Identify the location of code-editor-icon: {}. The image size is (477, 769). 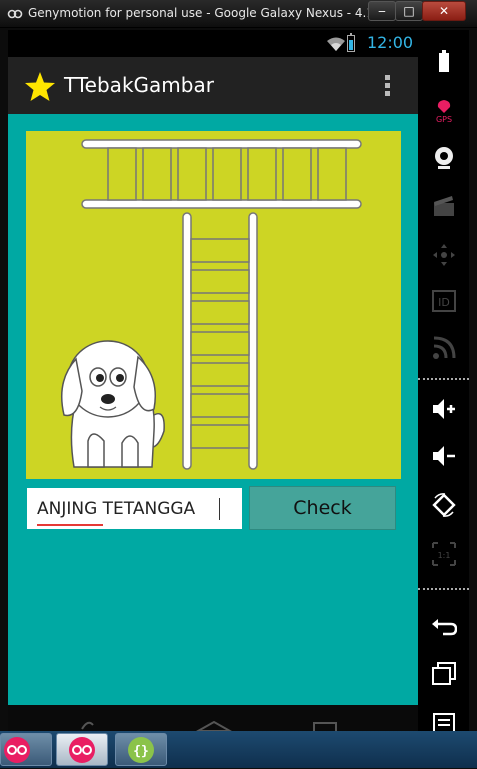
(141, 750).